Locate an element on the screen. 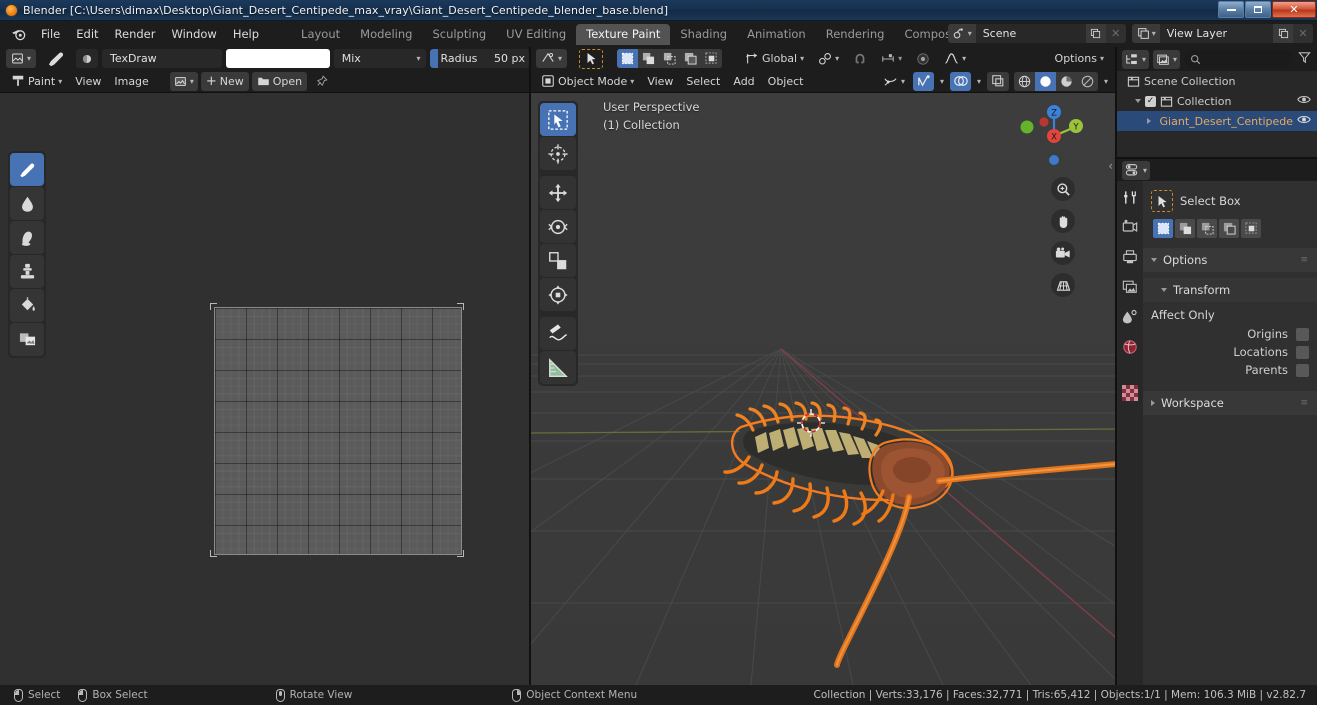 Image resolution: width=1317 pixels, height=705 pixels. properties-tab-texture is located at coordinates (1130, 393).